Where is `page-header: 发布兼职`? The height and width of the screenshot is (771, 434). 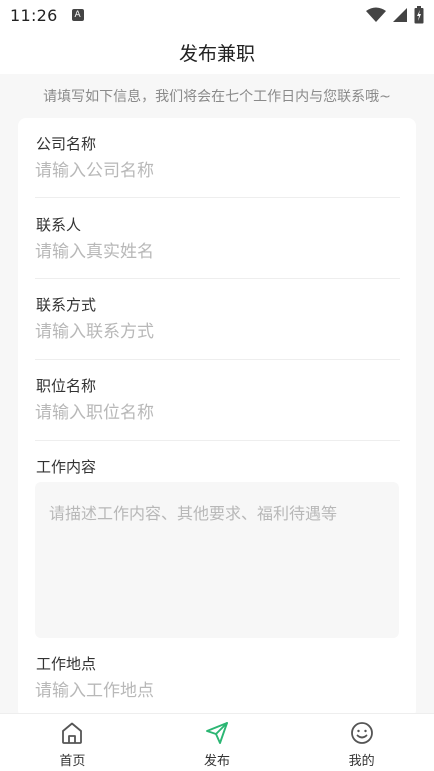
page-header: 发布兼职 is located at coordinates (217, 52).